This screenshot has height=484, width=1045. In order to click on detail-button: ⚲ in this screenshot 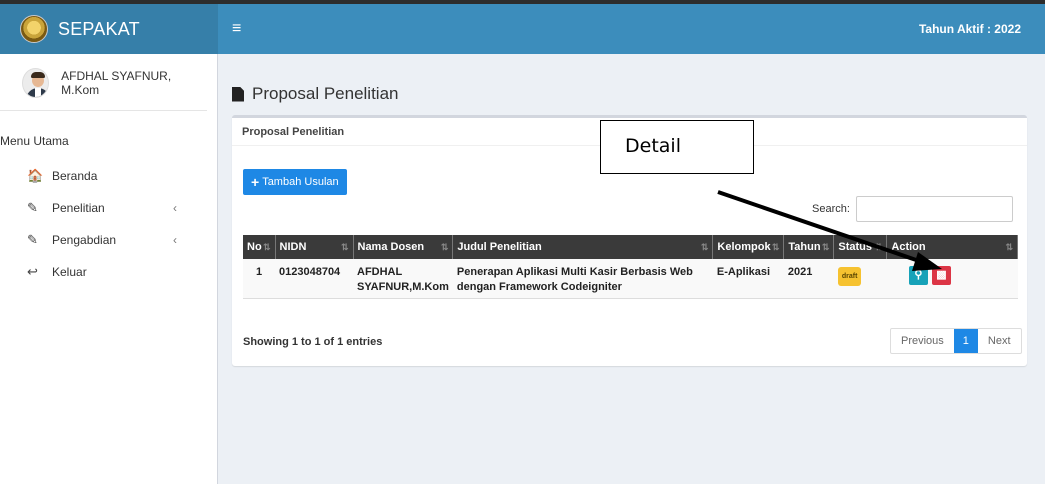, I will do `click(918, 275)`.